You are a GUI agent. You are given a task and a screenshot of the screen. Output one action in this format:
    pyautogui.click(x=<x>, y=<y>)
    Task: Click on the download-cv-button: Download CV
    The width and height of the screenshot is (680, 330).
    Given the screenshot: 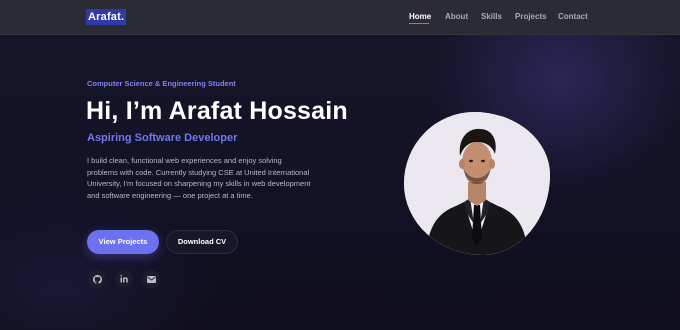 What is the action you would take?
    pyautogui.click(x=202, y=242)
    